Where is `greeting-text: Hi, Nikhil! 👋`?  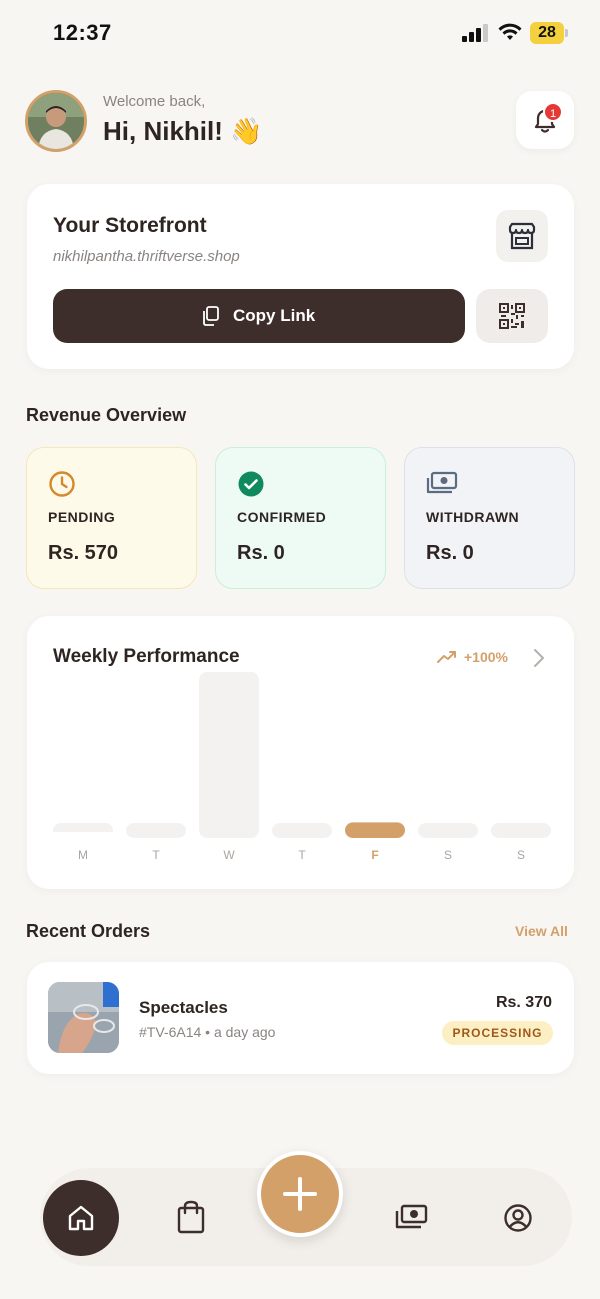 greeting-text: Hi, Nikhil! 👋 is located at coordinates (183, 131).